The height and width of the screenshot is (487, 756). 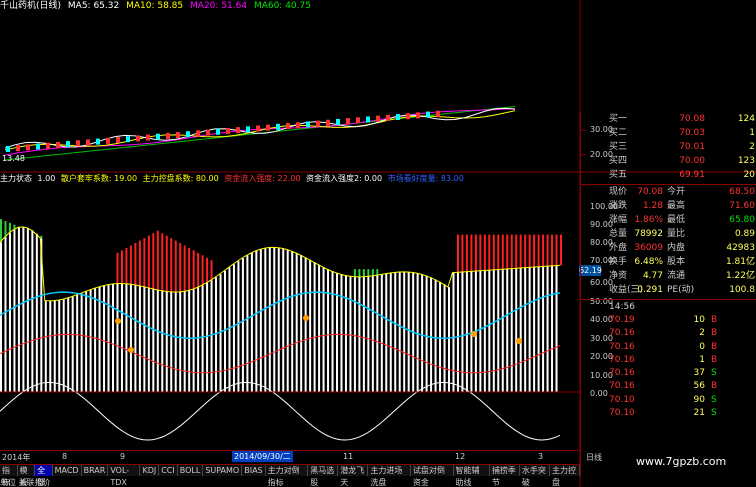 I want to click on date-label: 9, so click(x=123, y=456).